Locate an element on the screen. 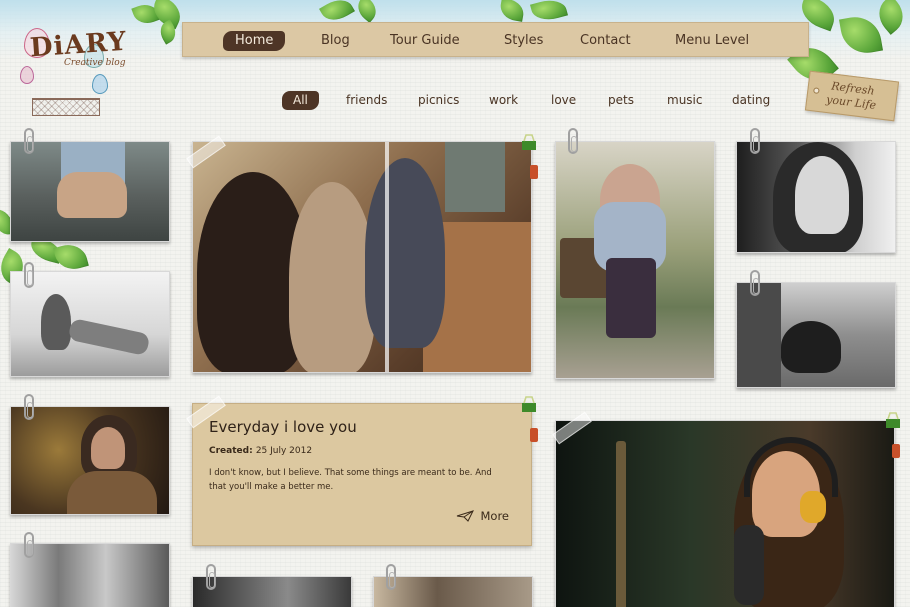 This screenshot has height=607, width=910. photo-card-doorway is located at coordinates (90, 575).